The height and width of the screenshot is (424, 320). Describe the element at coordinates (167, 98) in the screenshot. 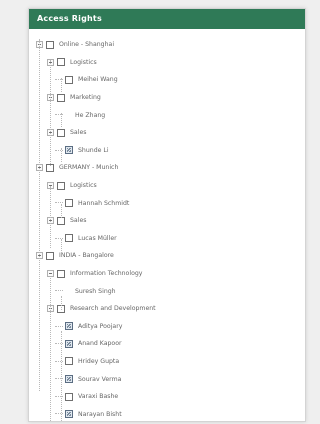

I see `tree-node-row: Marketing` at that location.